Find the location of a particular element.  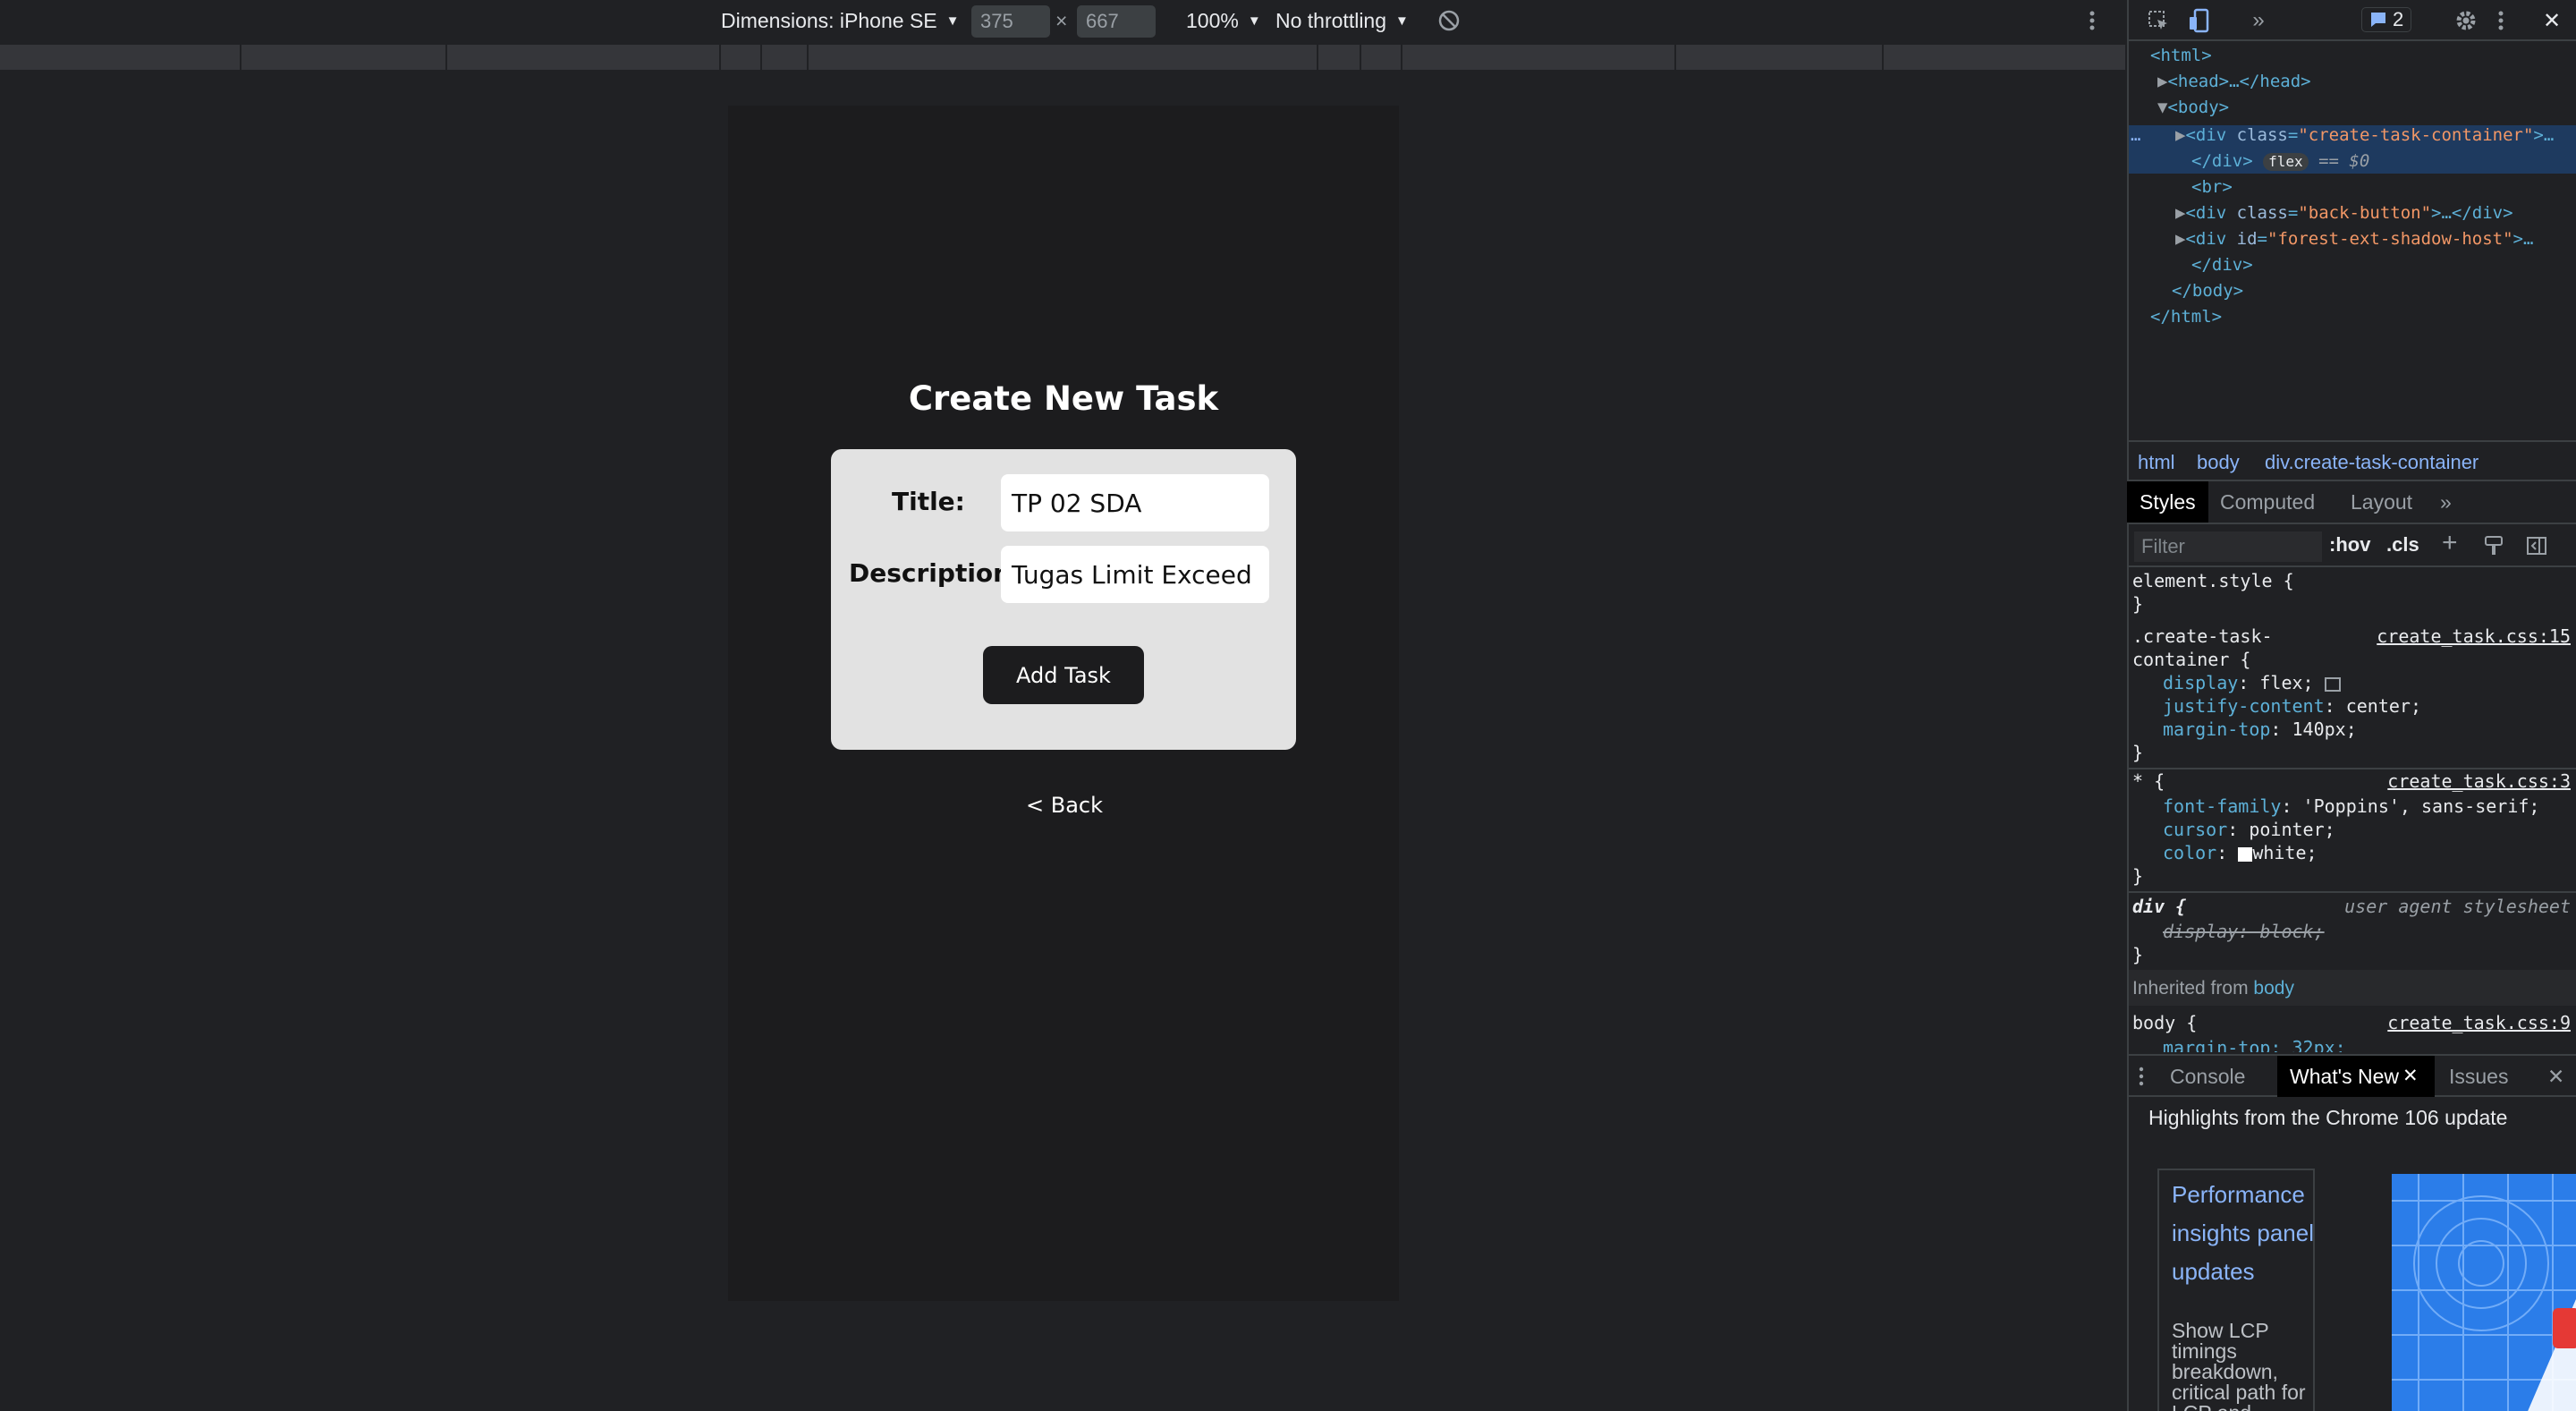

tab-computed: Computed is located at coordinates (2267, 502).